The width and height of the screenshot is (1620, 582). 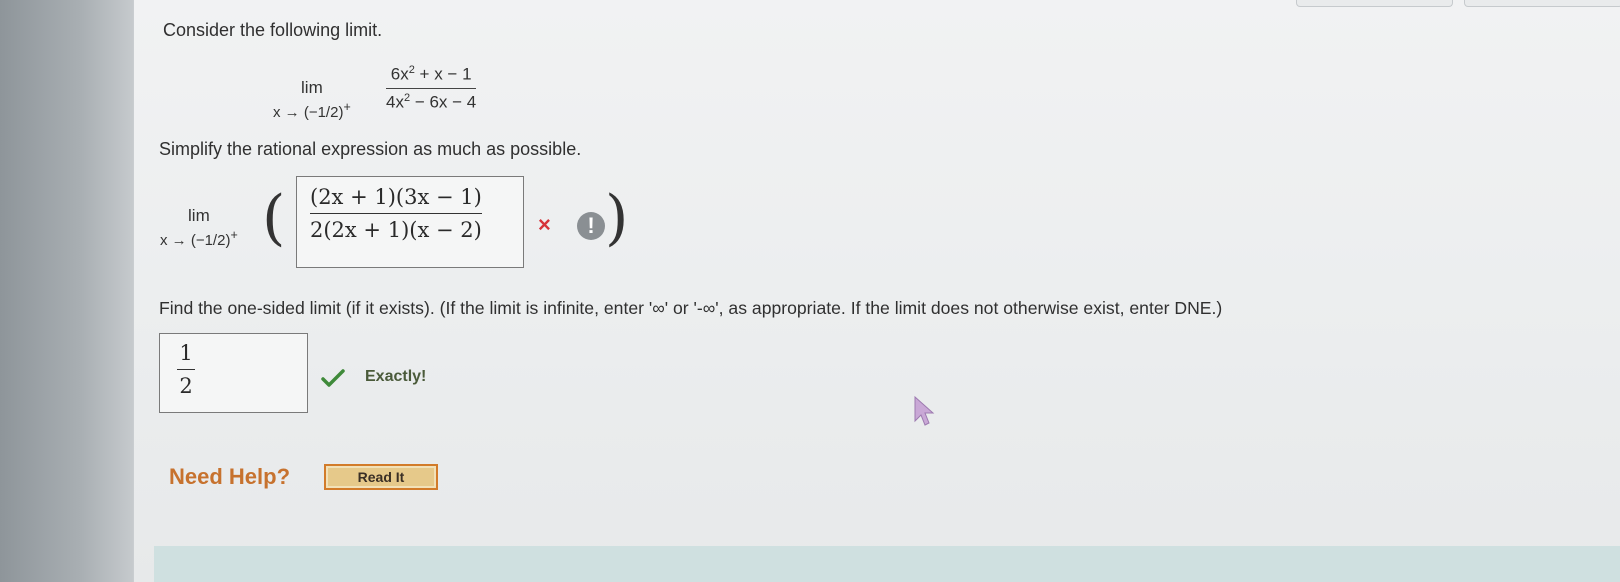 What do you see at coordinates (431, 74) in the screenshot?
I see `limit-numerator: 6x2 + x − 1` at bounding box center [431, 74].